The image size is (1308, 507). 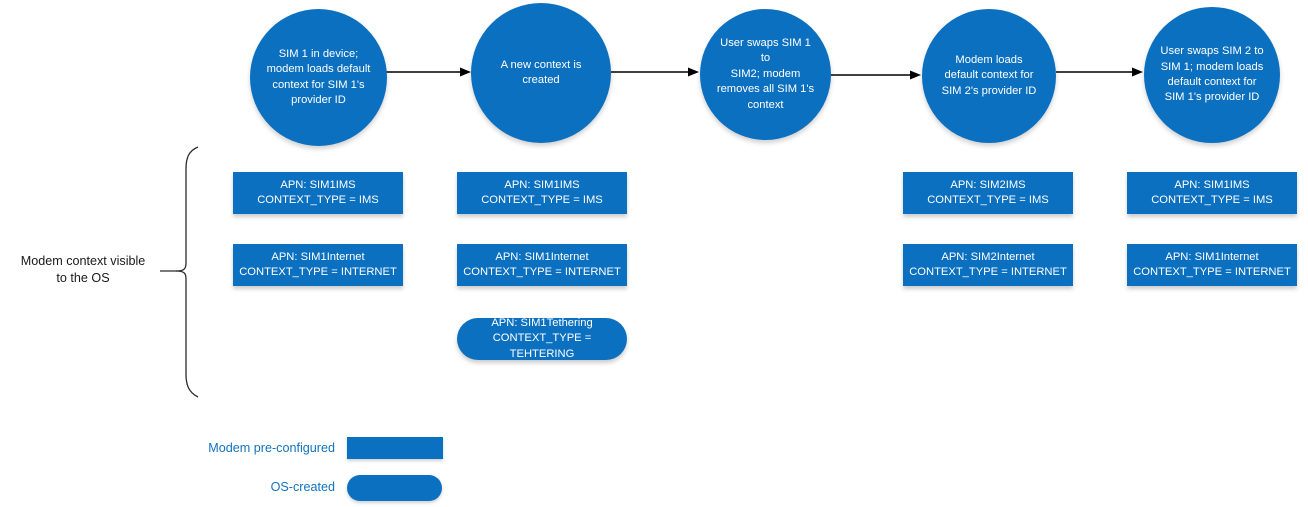 I want to click on context-box-c4-ims: APN: SIM2IMS CONTEXT_TYPE = IMS, so click(x=988, y=193).